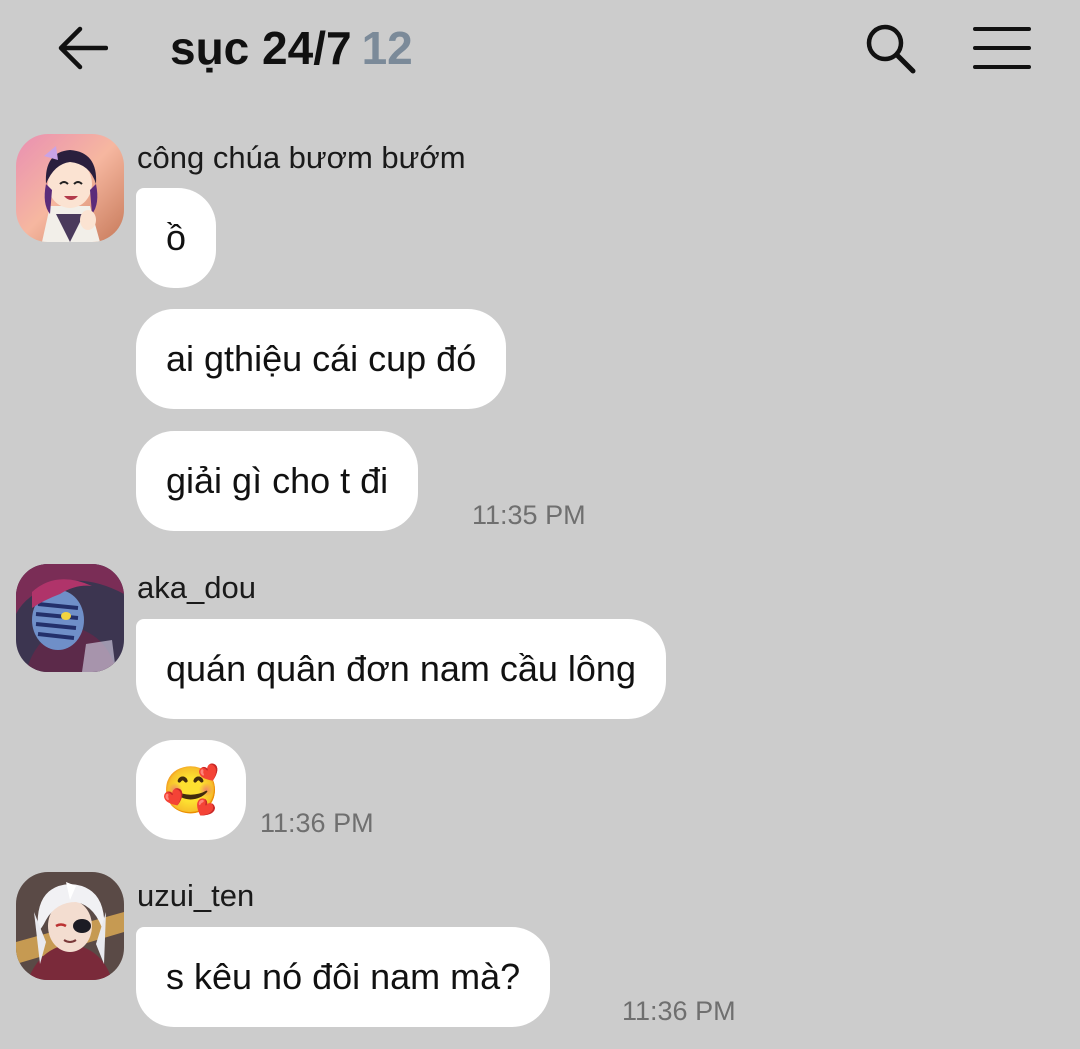 Image resolution: width=1080 pixels, height=1049 pixels. Describe the element at coordinates (277, 481) in the screenshot. I see `message-bubble: giải gì cho t đi` at that location.